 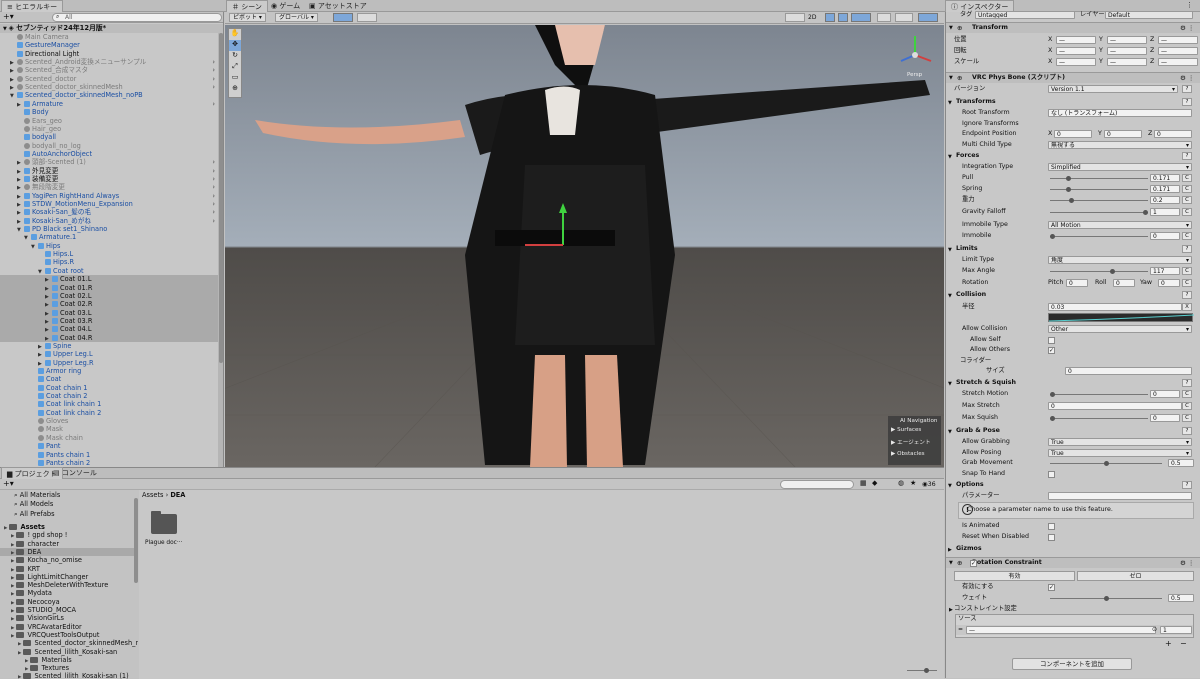 What do you see at coordinates (37, 495) in the screenshot?
I see `favorite-item: ⌕ All Materials` at bounding box center [37, 495].